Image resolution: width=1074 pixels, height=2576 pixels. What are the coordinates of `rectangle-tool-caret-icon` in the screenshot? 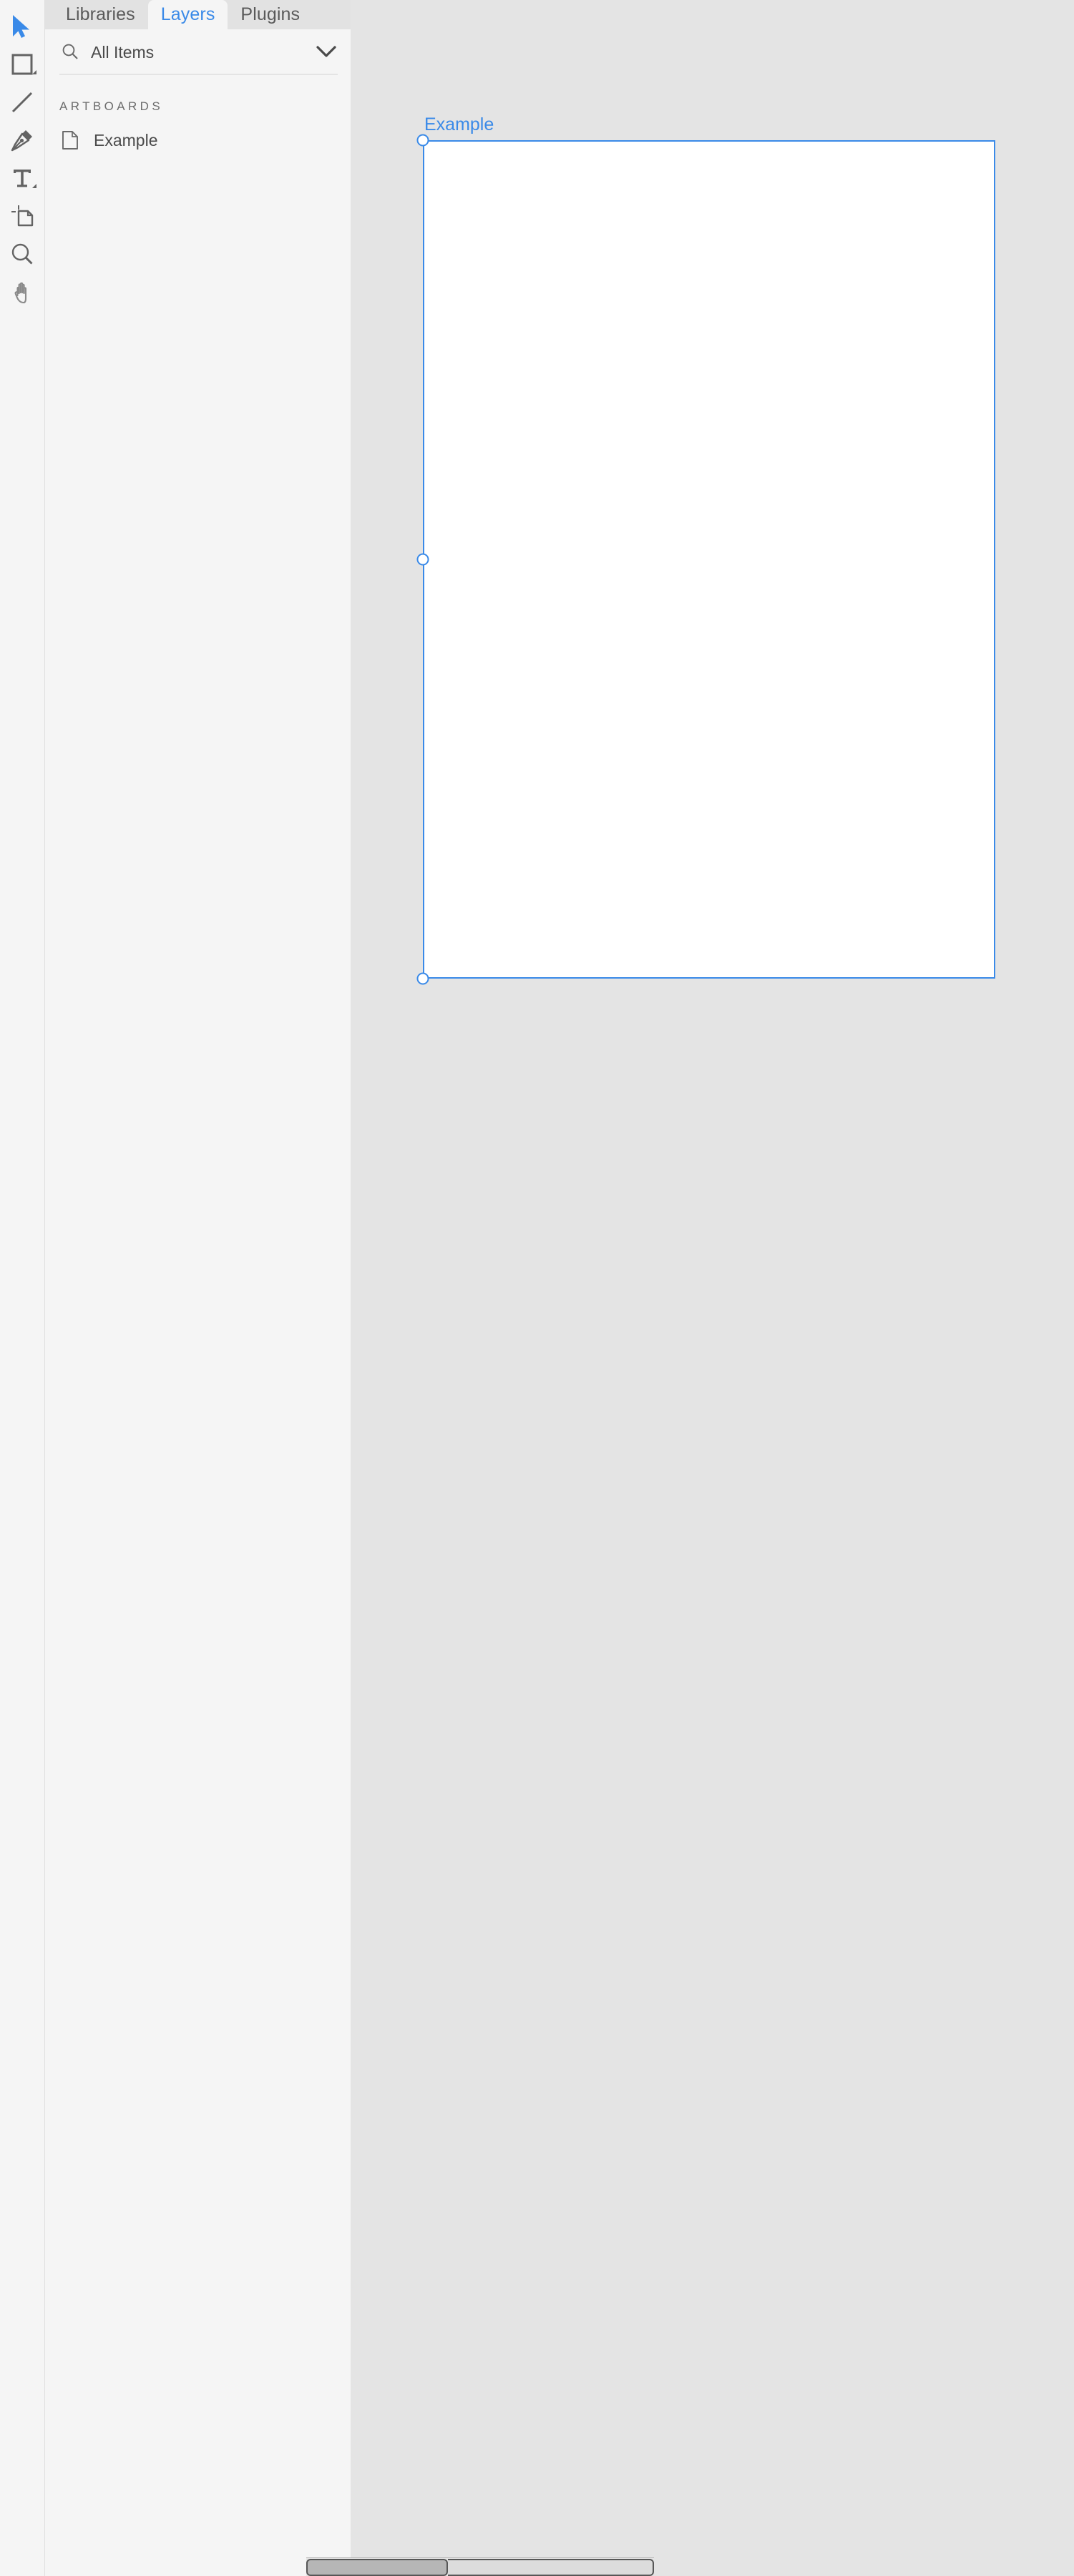 It's located at (33, 72).